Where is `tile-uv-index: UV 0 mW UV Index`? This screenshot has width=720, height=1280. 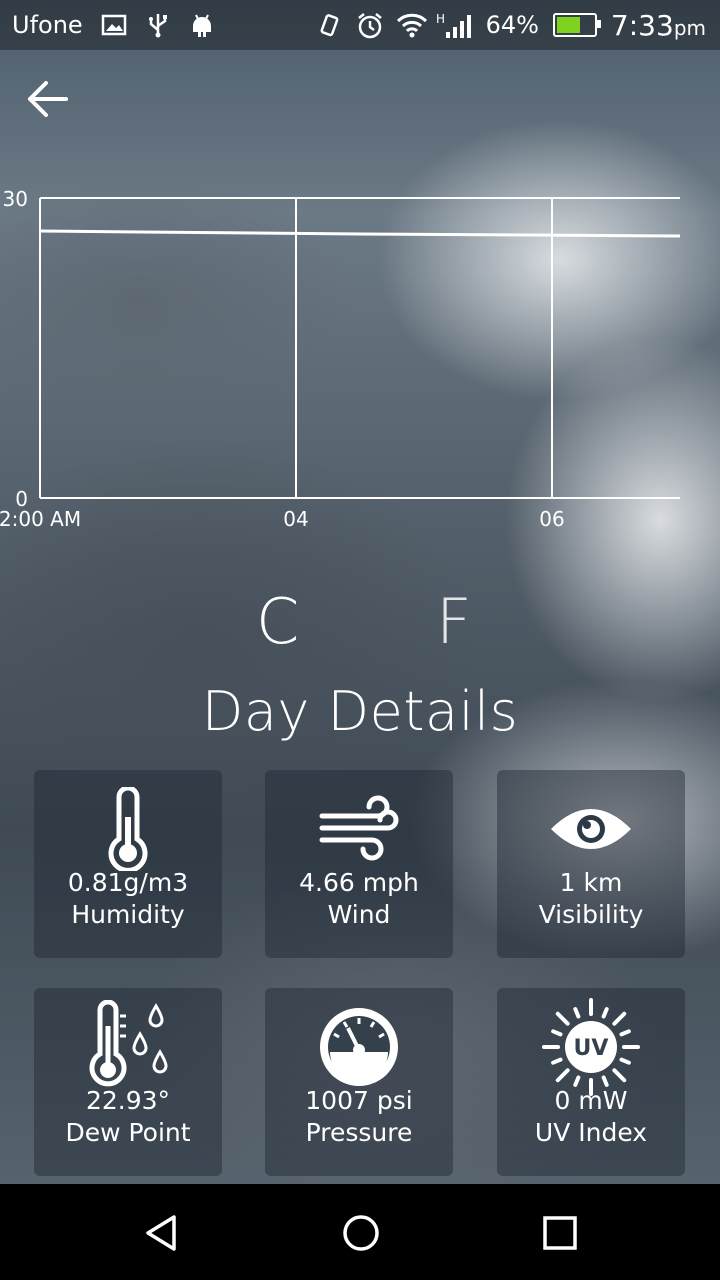
tile-uv-index: UV 0 mW UV Index is located at coordinates (591, 1082).